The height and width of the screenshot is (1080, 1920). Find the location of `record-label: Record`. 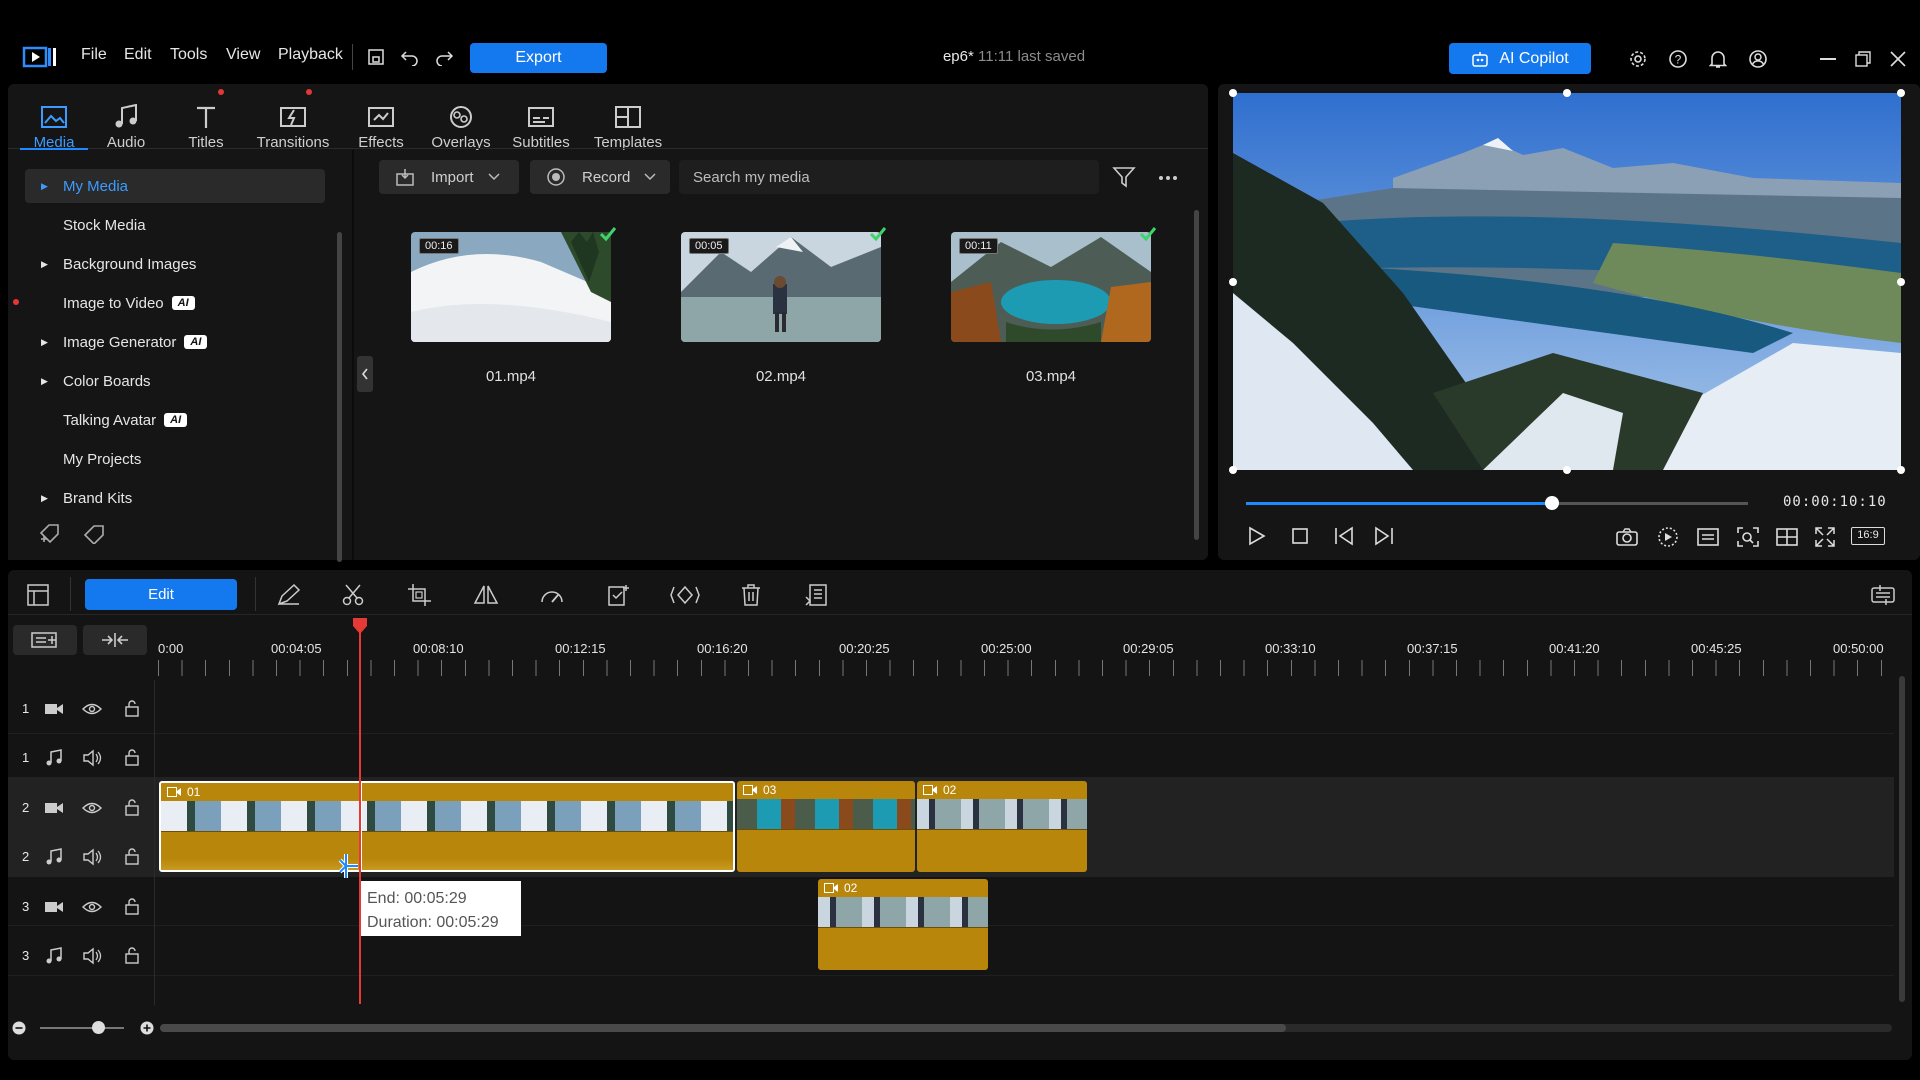

record-label: Record is located at coordinates (606, 177).